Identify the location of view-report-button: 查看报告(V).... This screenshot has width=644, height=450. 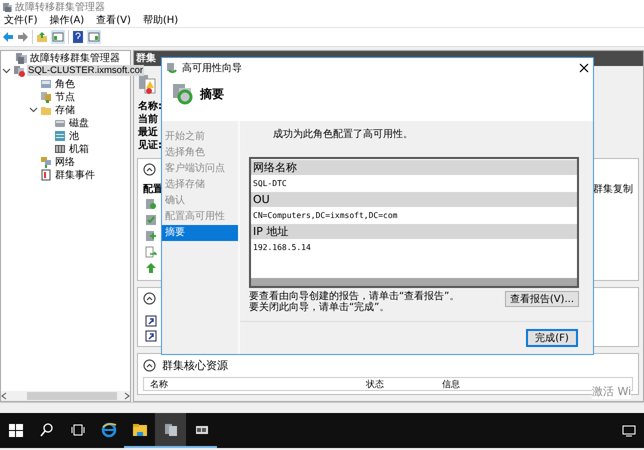
(541, 299).